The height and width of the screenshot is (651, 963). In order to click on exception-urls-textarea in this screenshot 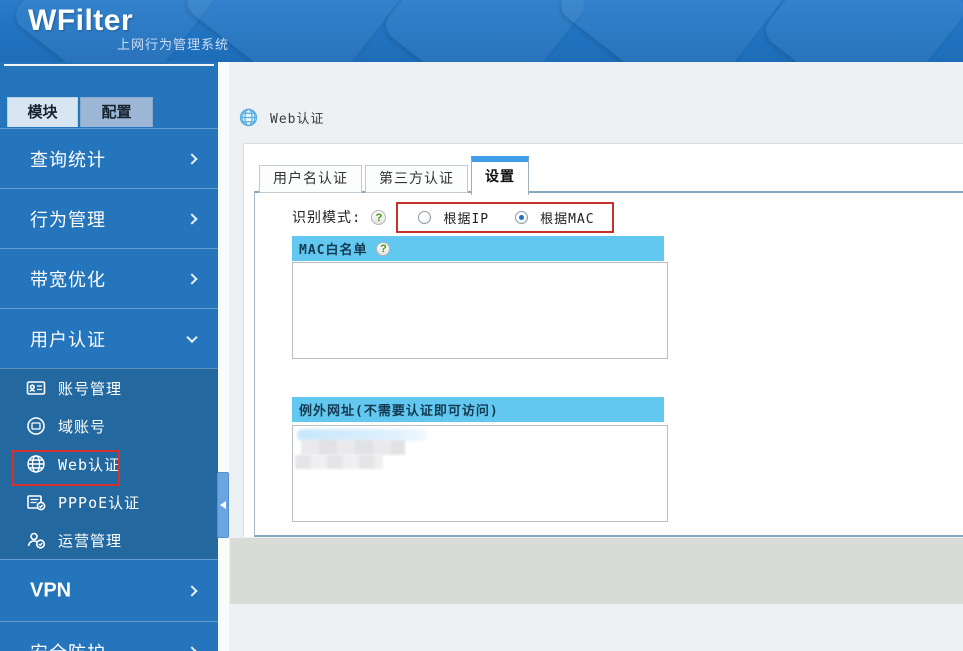, I will do `click(480, 473)`.